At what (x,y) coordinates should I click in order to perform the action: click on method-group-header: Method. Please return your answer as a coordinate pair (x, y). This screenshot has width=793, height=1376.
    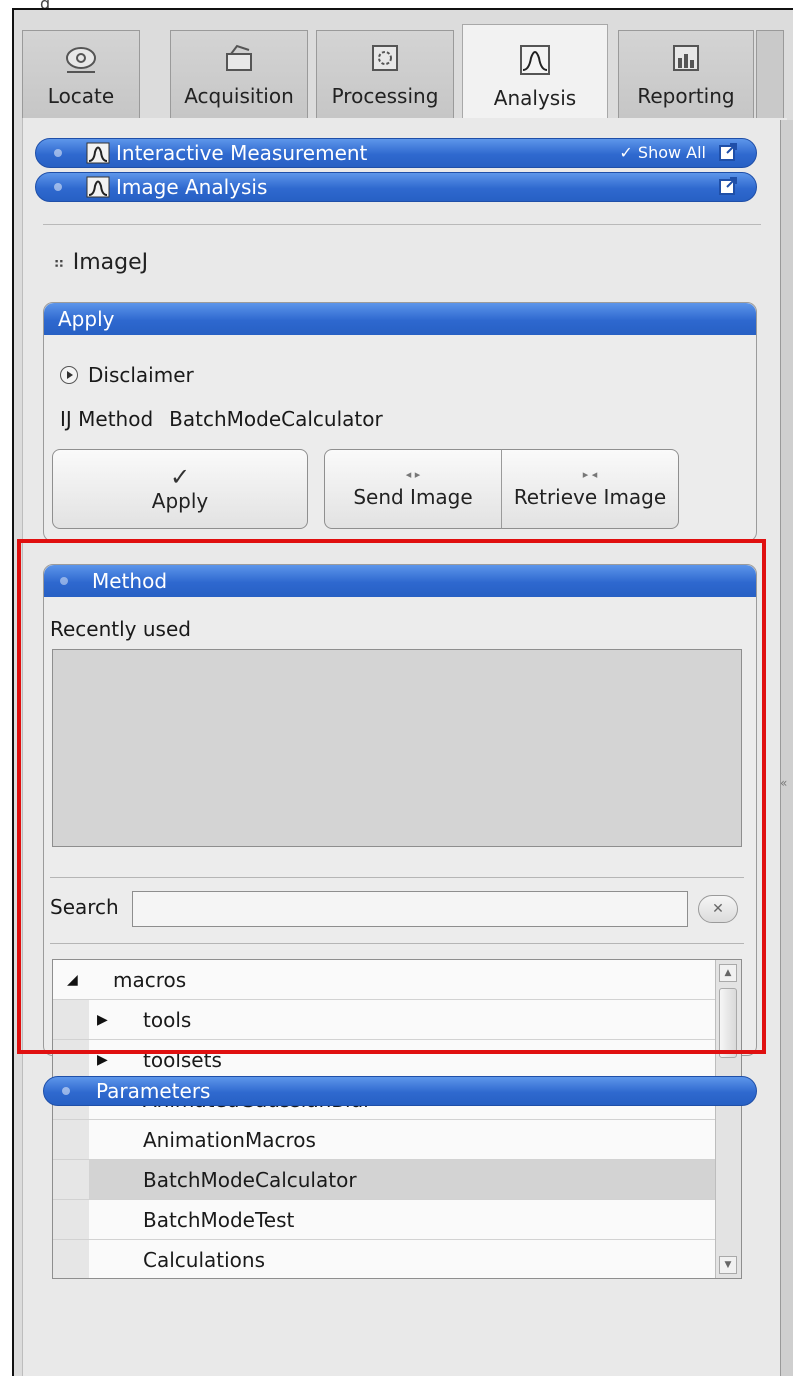
    Looking at the image, I should click on (400, 581).